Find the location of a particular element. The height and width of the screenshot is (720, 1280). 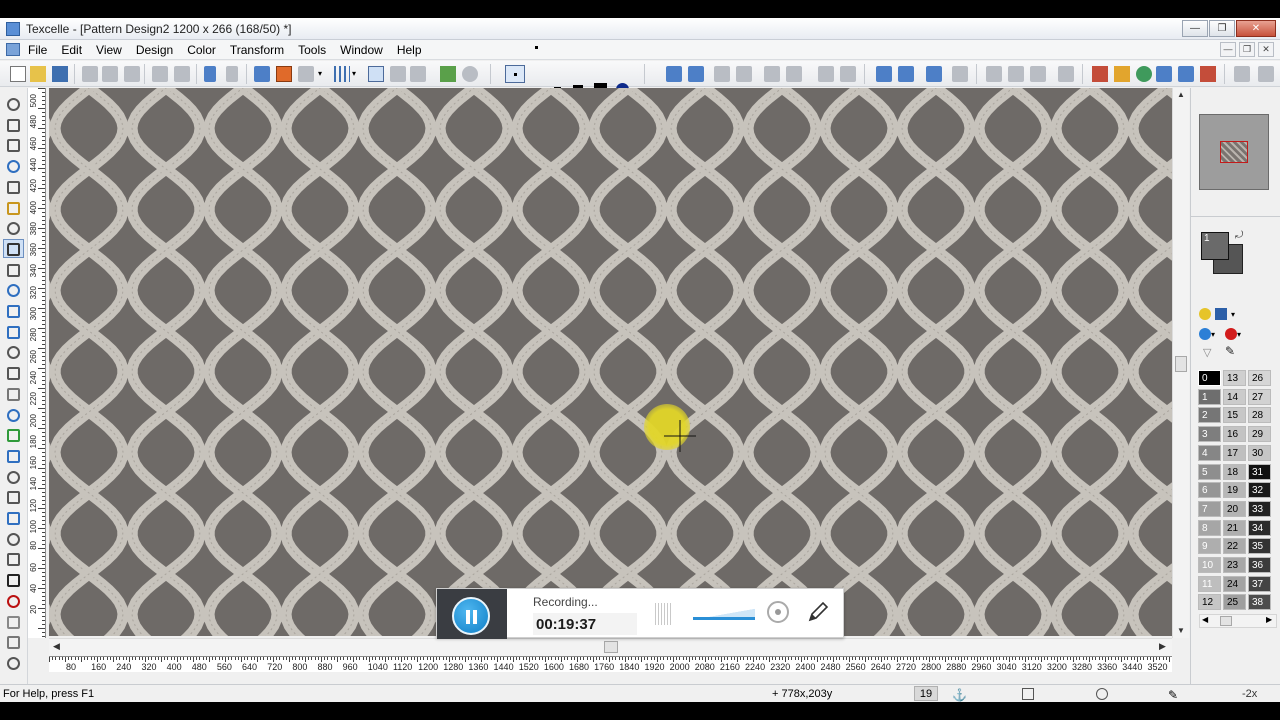

minimize-button: — is located at coordinates (1195, 28).